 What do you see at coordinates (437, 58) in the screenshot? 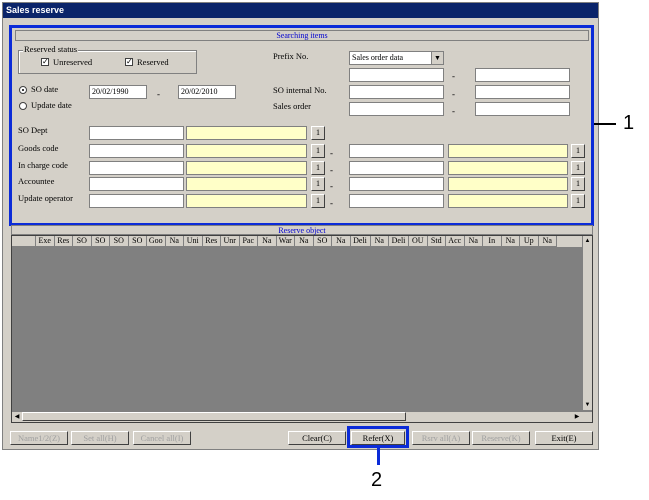
I see `chevron-down-icon: ▼` at bounding box center [437, 58].